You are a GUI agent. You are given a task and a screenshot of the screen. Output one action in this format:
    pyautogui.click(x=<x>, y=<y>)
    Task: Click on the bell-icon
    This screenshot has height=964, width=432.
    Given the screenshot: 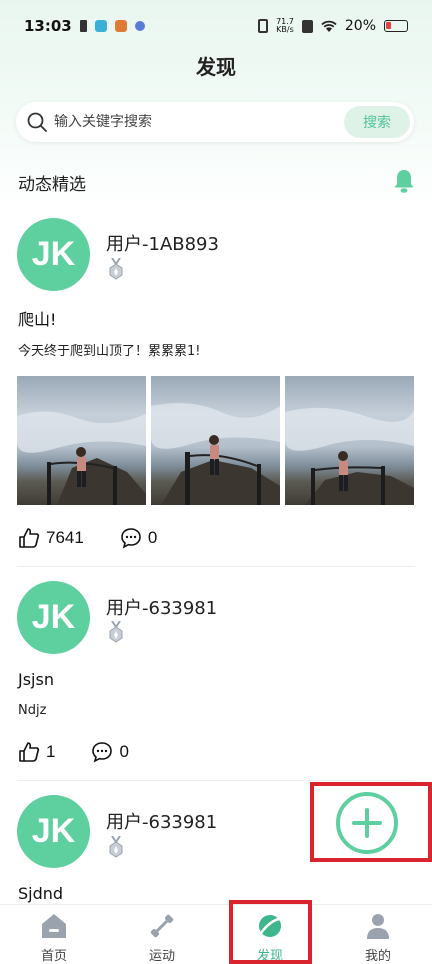 What is the action you would take?
    pyautogui.click(x=404, y=181)
    